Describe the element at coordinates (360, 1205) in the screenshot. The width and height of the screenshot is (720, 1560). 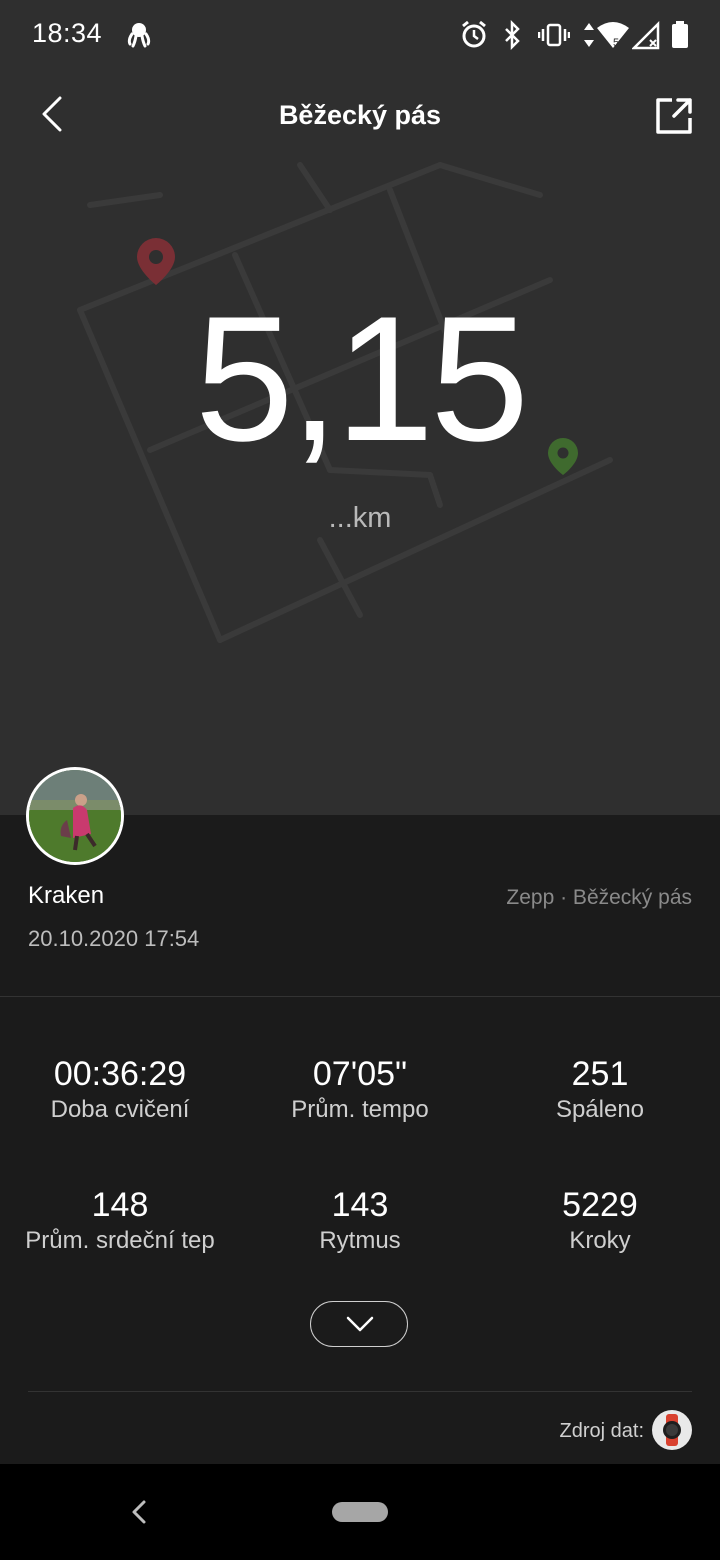
I see `stat-value: 143` at that location.